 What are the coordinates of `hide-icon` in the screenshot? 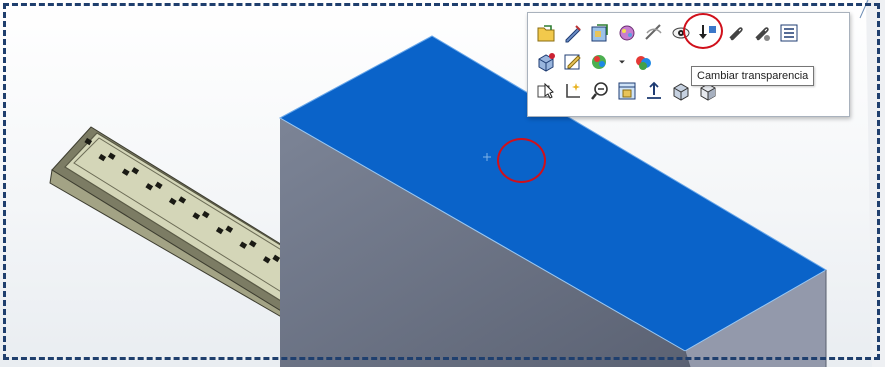 It's located at (653, 32).